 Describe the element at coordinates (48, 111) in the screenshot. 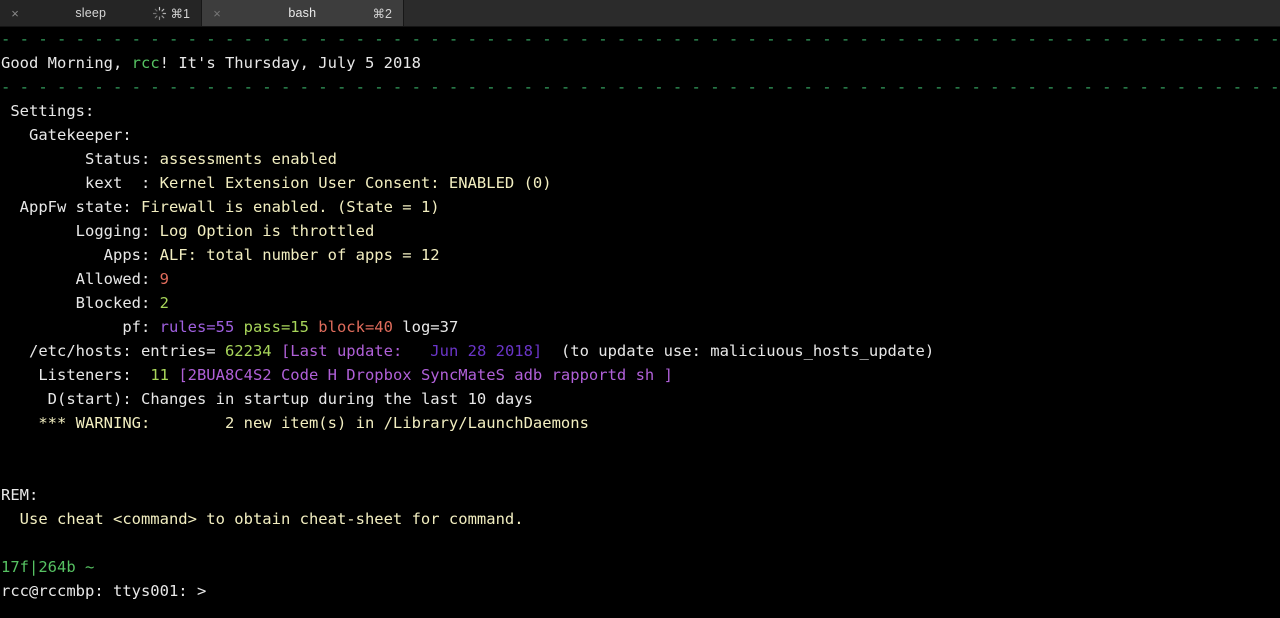

I see `settings-header: Settings:` at that location.